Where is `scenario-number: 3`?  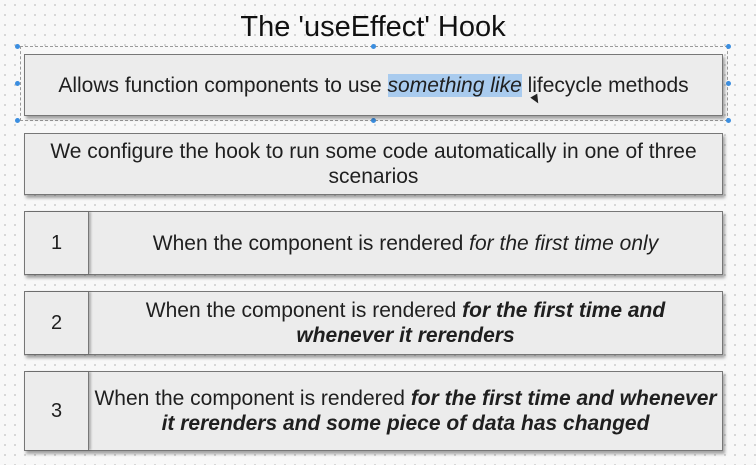
scenario-number: 3 is located at coordinates (57, 411).